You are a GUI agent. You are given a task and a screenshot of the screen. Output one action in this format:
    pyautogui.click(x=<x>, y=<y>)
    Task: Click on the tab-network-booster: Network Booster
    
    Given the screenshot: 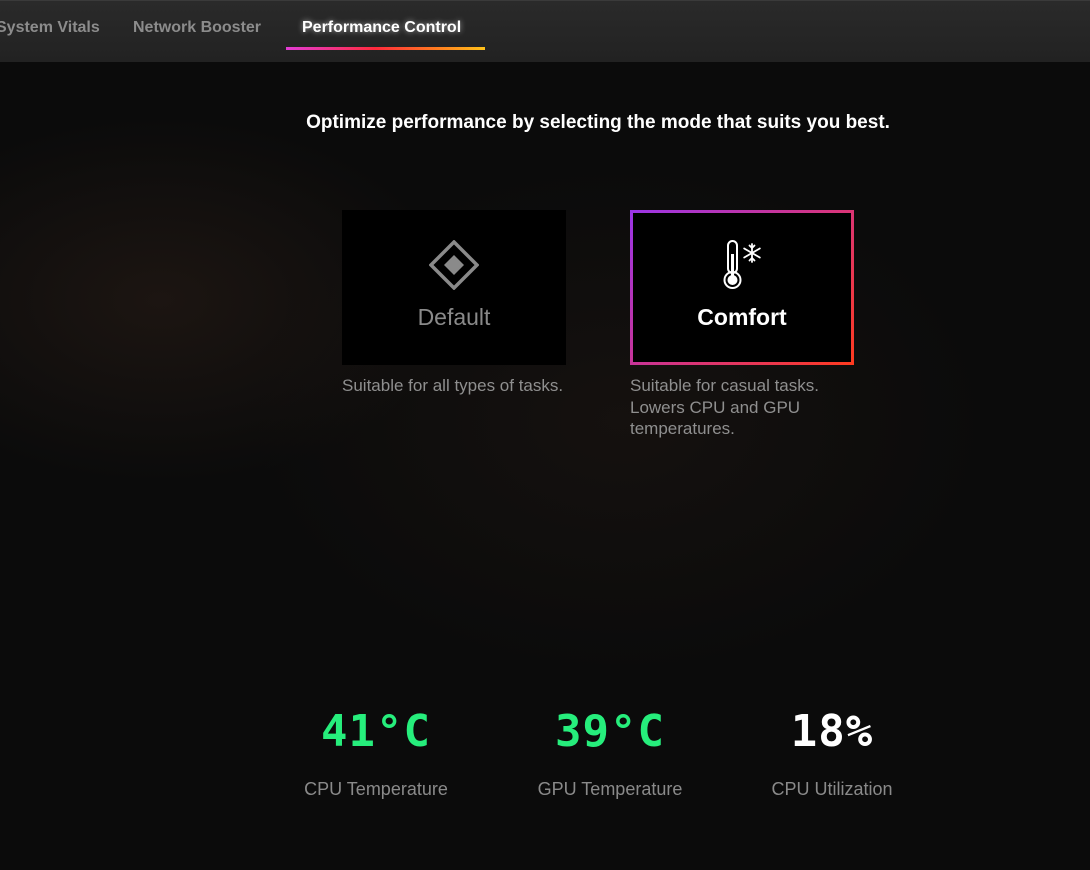 What is the action you would take?
    pyautogui.click(x=197, y=28)
    